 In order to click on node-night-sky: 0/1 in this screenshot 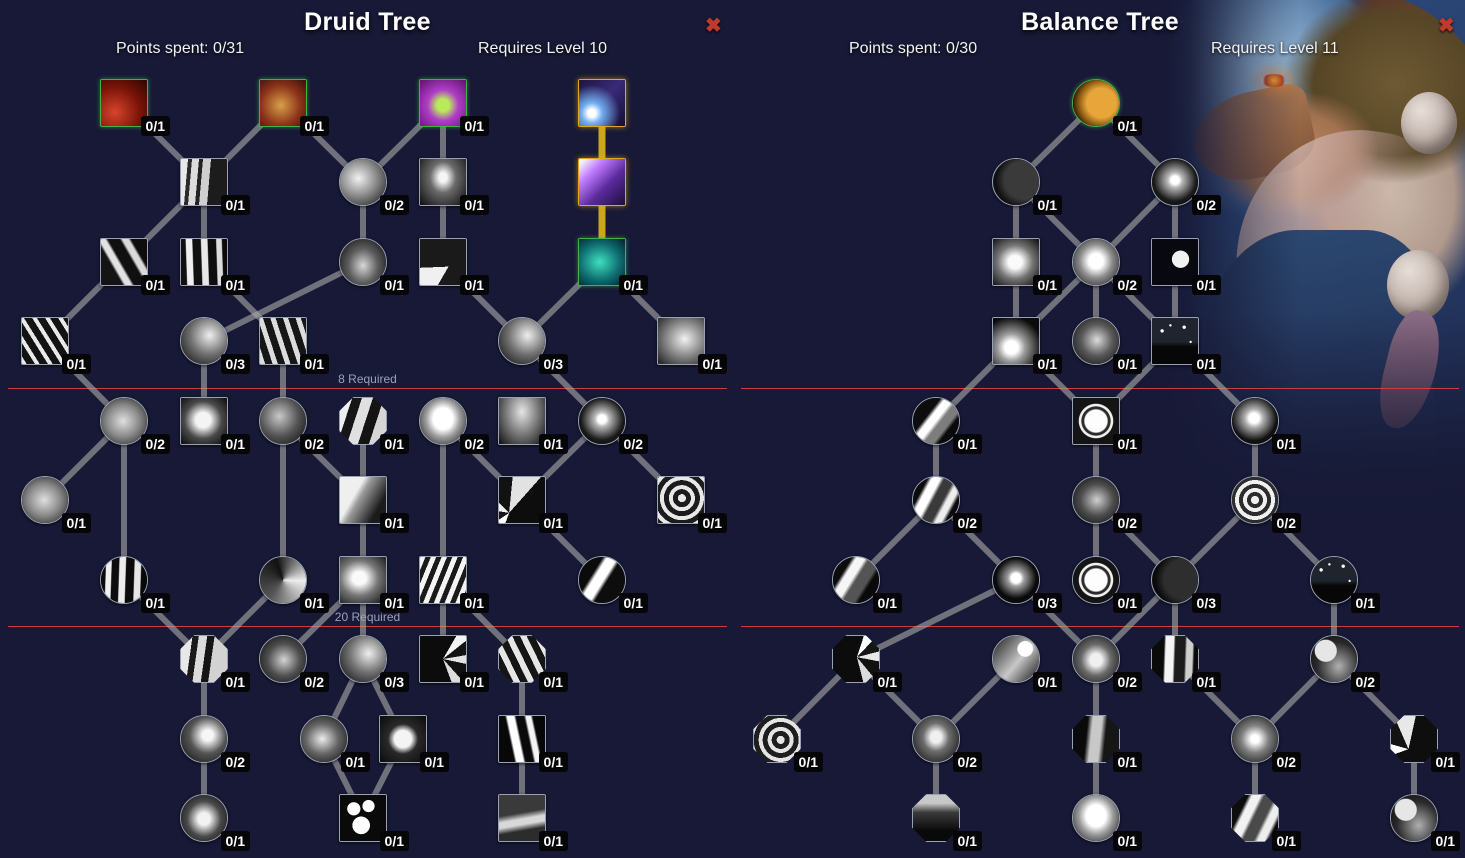, I will do `click(1345, 584)`.